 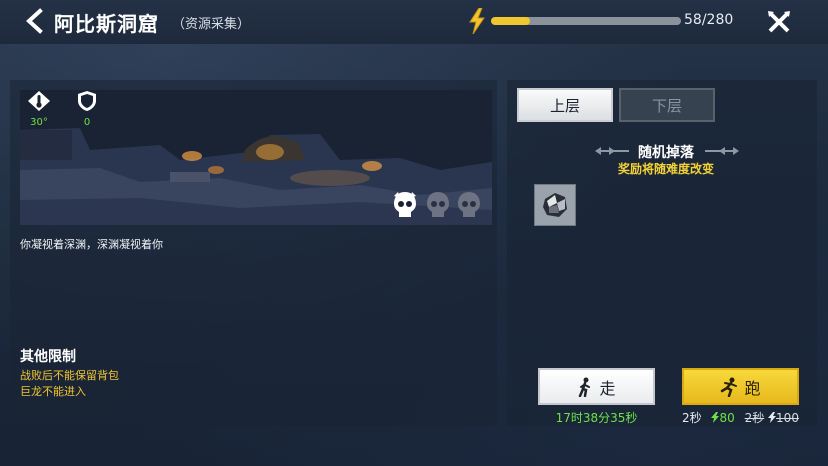 I want to click on run-cost-info: 2秒 80 2秒 100, so click(x=740, y=417).